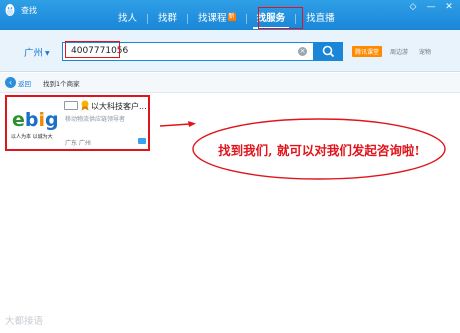 Image resolution: width=460 pixels, height=333 pixels. Describe the element at coordinates (413, 7) in the screenshot. I see `skin-icon: ◇` at that location.